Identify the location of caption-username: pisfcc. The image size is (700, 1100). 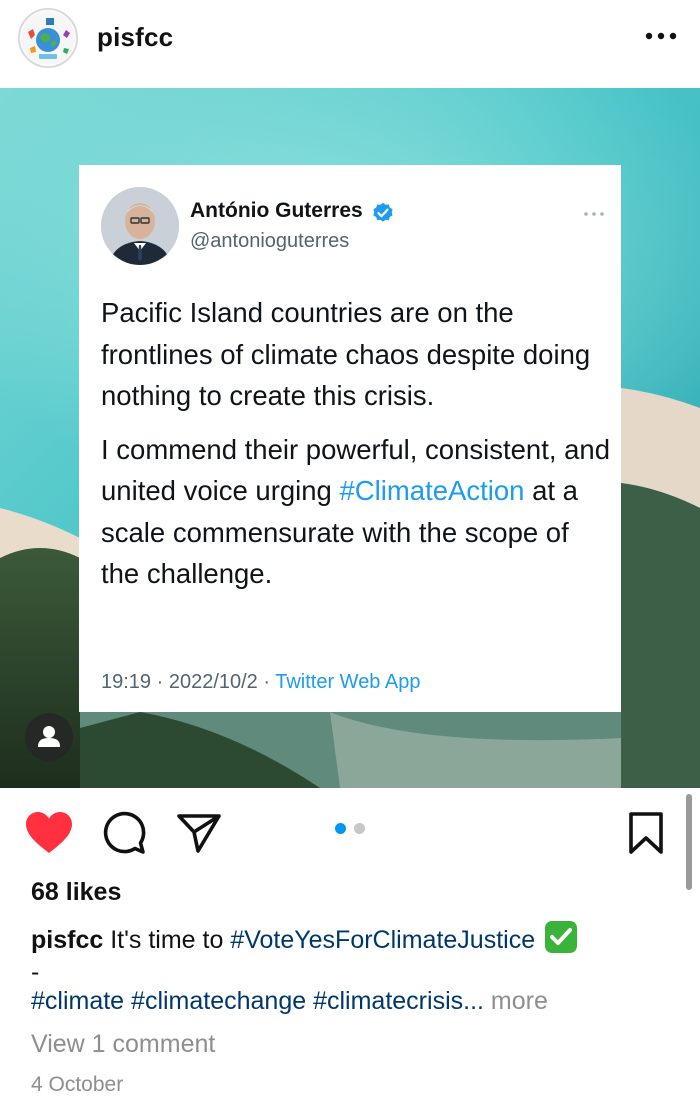
(67, 940).